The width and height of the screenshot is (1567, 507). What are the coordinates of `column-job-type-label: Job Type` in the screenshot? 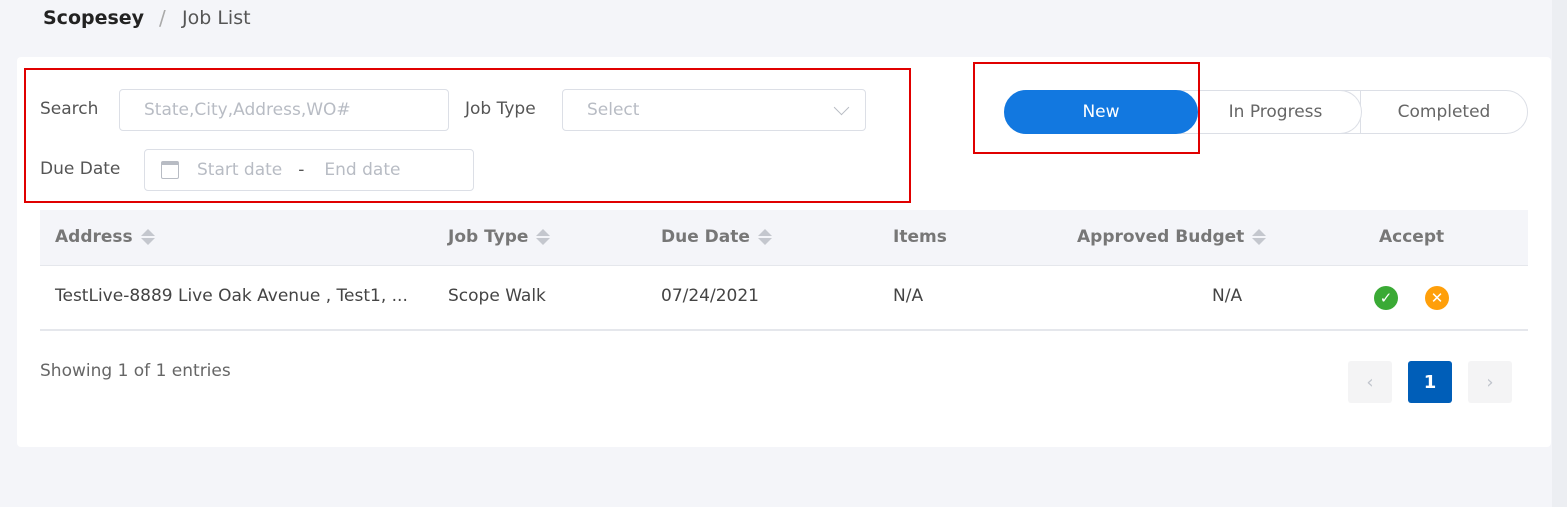 It's located at (488, 237).